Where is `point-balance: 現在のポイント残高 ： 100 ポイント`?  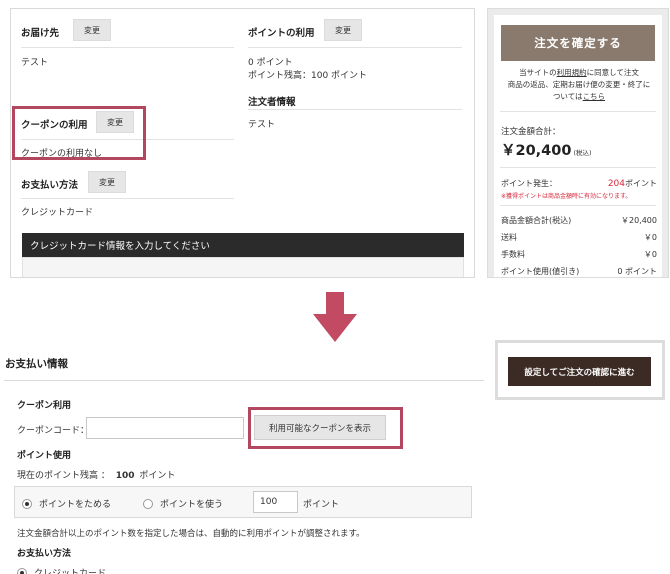 point-balance: 現在のポイント残高 ： 100 ポイント is located at coordinates (96, 474).